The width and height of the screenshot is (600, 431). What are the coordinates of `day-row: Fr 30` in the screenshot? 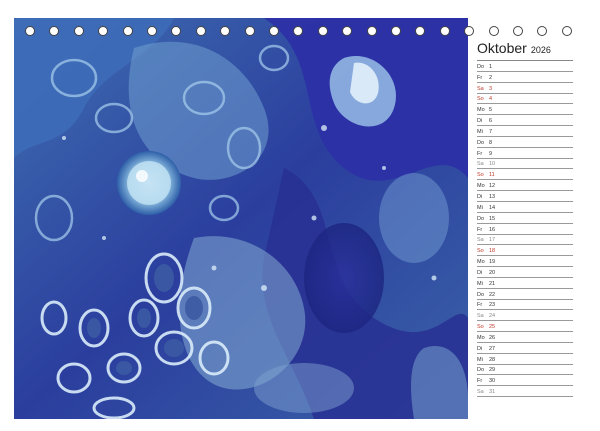 It's located at (525, 381).